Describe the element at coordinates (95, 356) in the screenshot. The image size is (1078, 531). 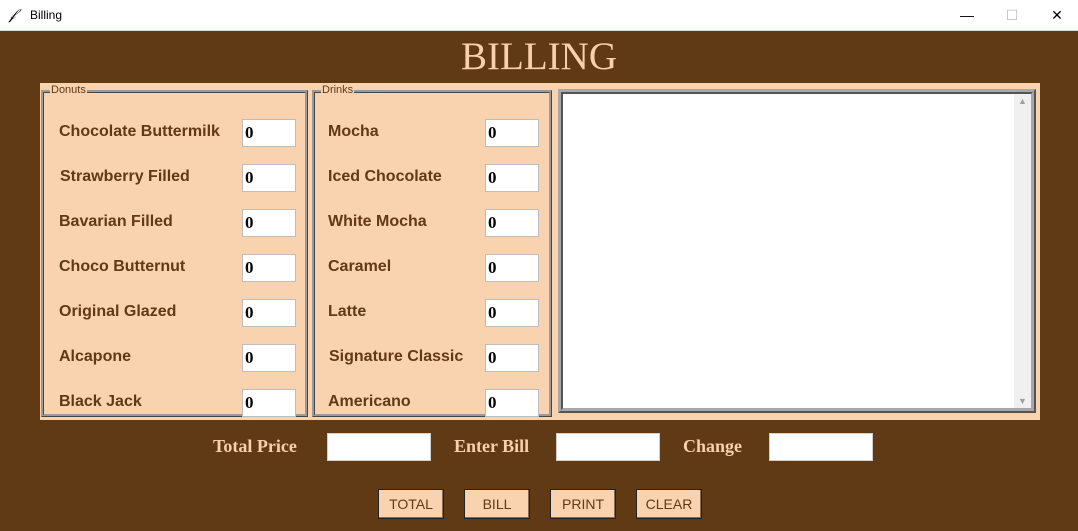
I see `donut-label: Alcapone` at that location.